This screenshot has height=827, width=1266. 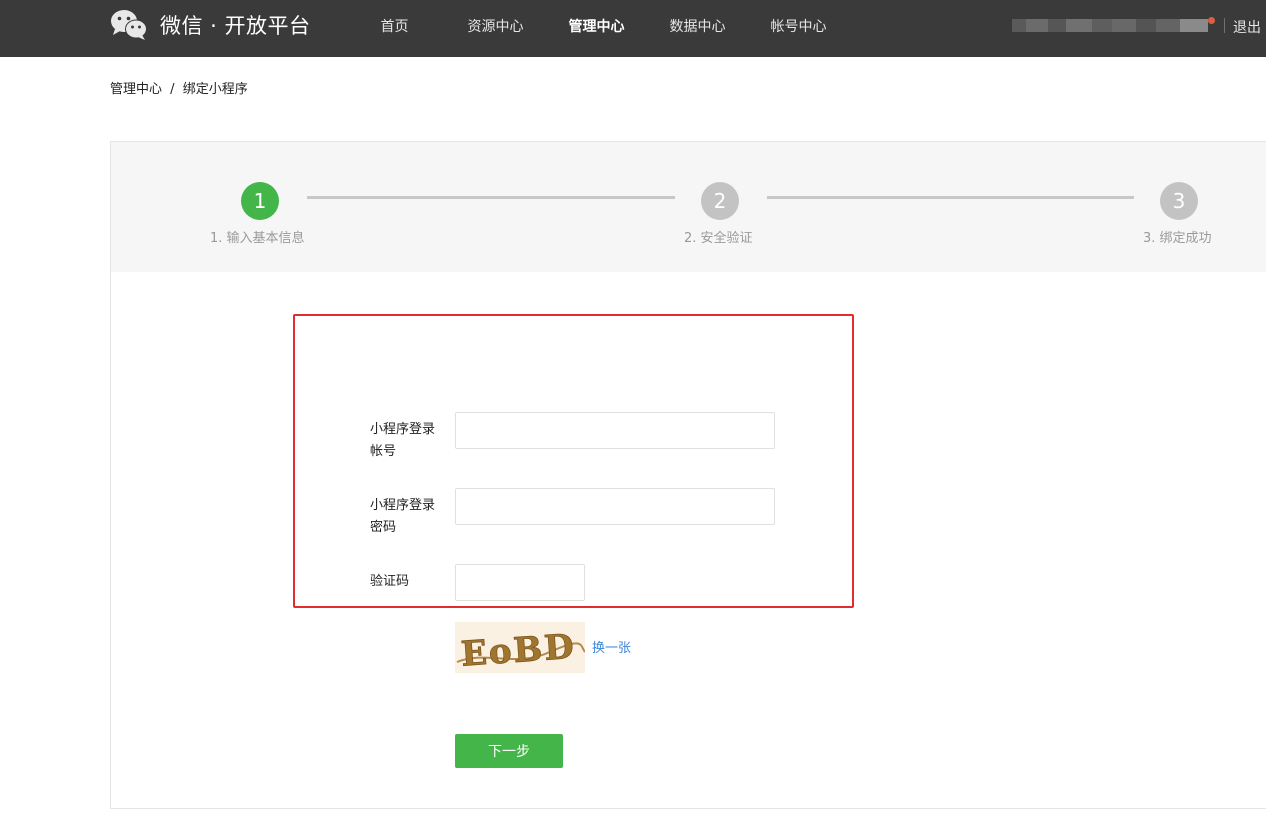 I want to click on account-input, so click(x=615, y=430).